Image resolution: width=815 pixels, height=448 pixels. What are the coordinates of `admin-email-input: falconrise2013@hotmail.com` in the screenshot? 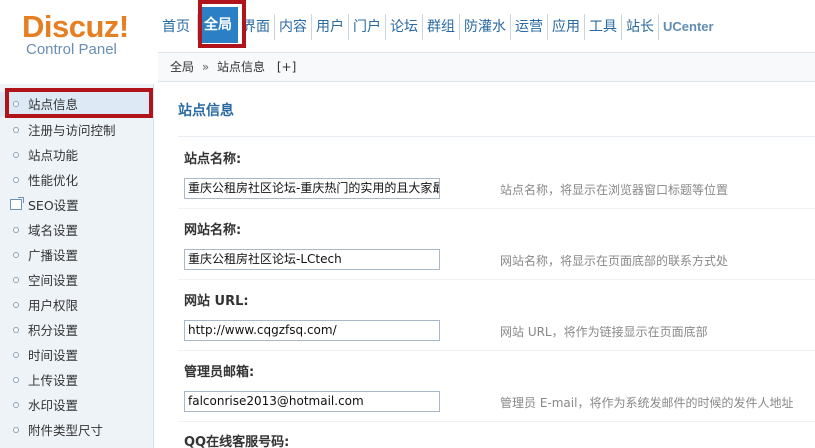 It's located at (312, 401).